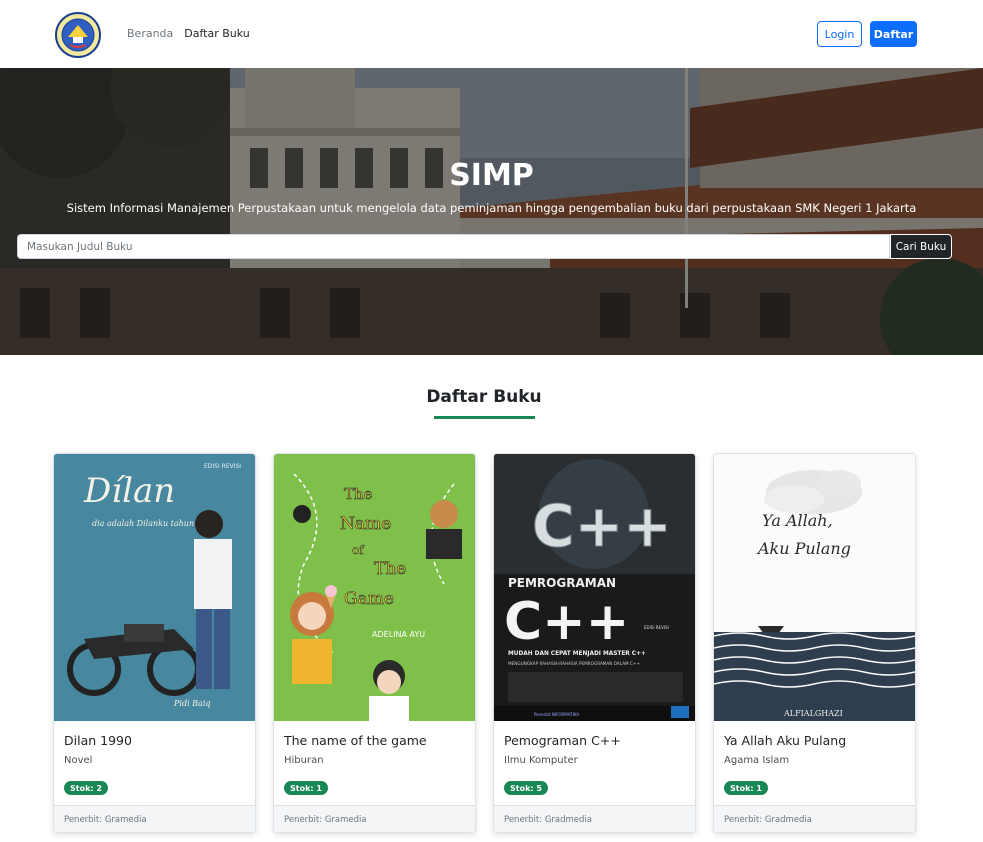 The width and height of the screenshot is (983, 842). Describe the element at coordinates (602, 526) in the screenshot. I see `cpp-logo-text: C++` at that location.